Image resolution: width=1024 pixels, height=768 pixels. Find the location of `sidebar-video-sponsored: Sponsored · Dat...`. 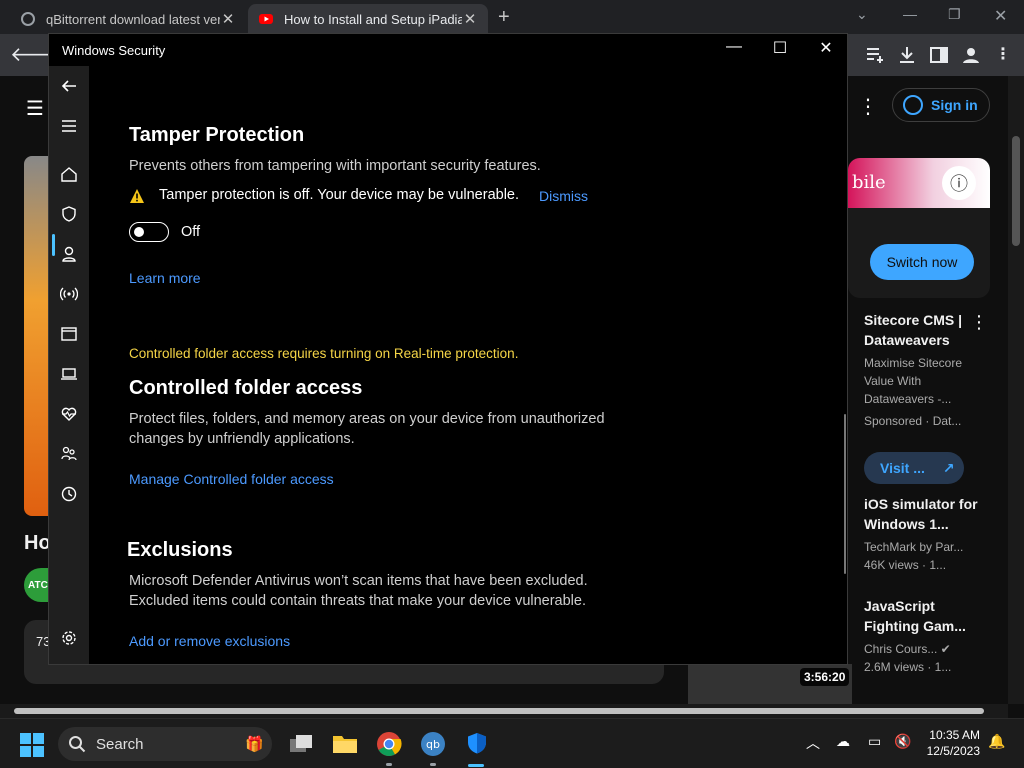

sidebar-video-sponsored: Sponsored · Dat... is located at coordinates (913, 421).